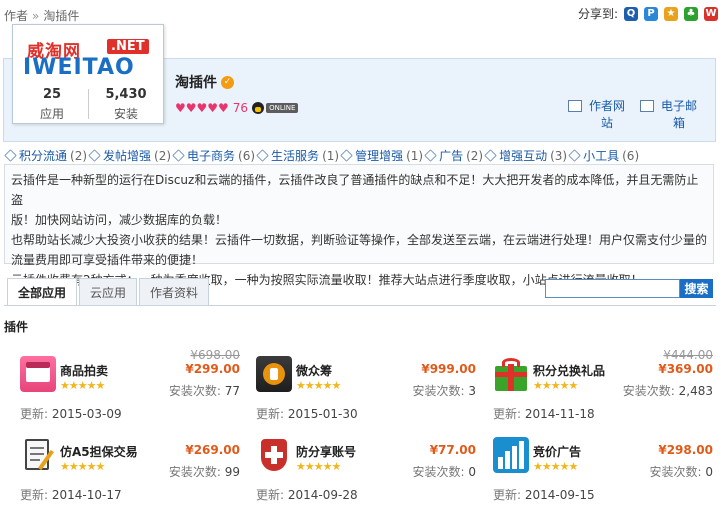 The width and height of the screenshot is (724, 510). What do you see at coordinates (569, 370) in the screenshot?
I see `plugin-name: 积分兑换礼品` at bounding box center [569, 370].